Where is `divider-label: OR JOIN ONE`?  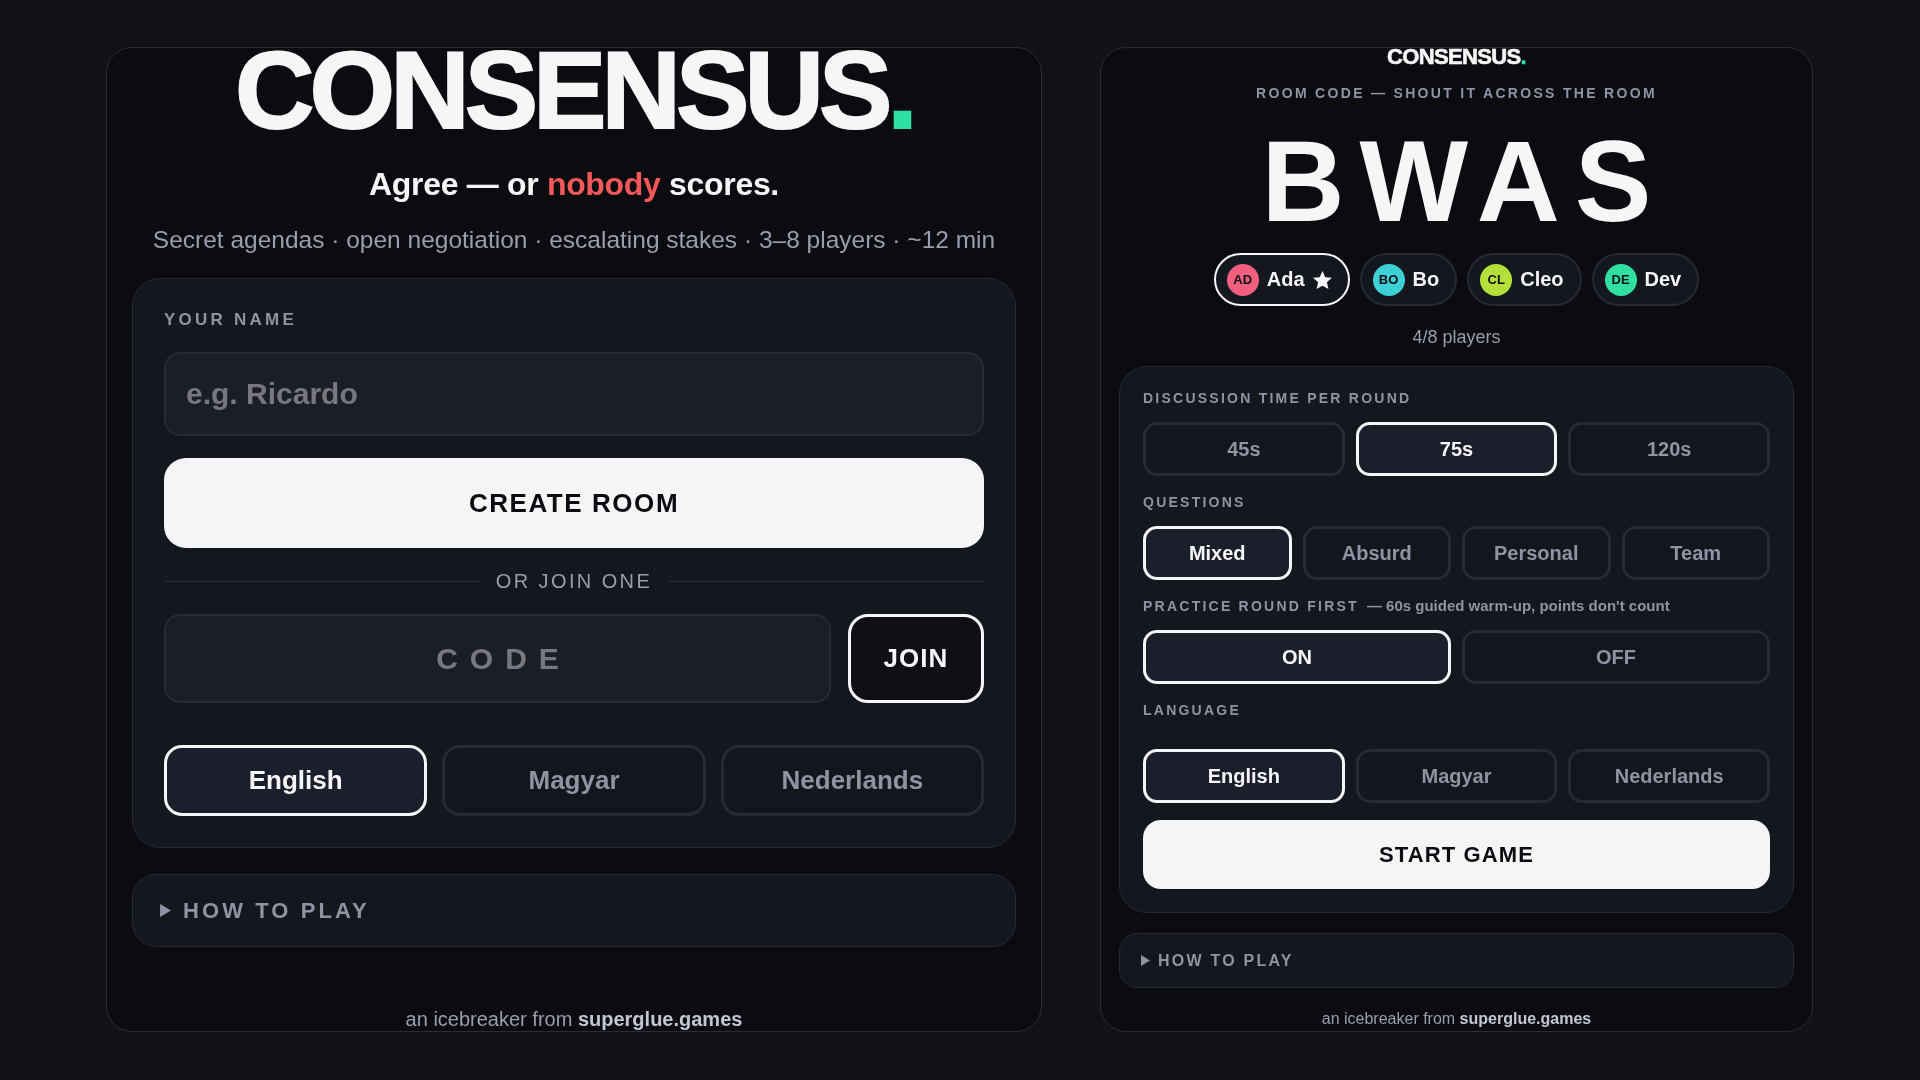
divider-label: OR JOIN ONE is located at coordinates (574, 581).